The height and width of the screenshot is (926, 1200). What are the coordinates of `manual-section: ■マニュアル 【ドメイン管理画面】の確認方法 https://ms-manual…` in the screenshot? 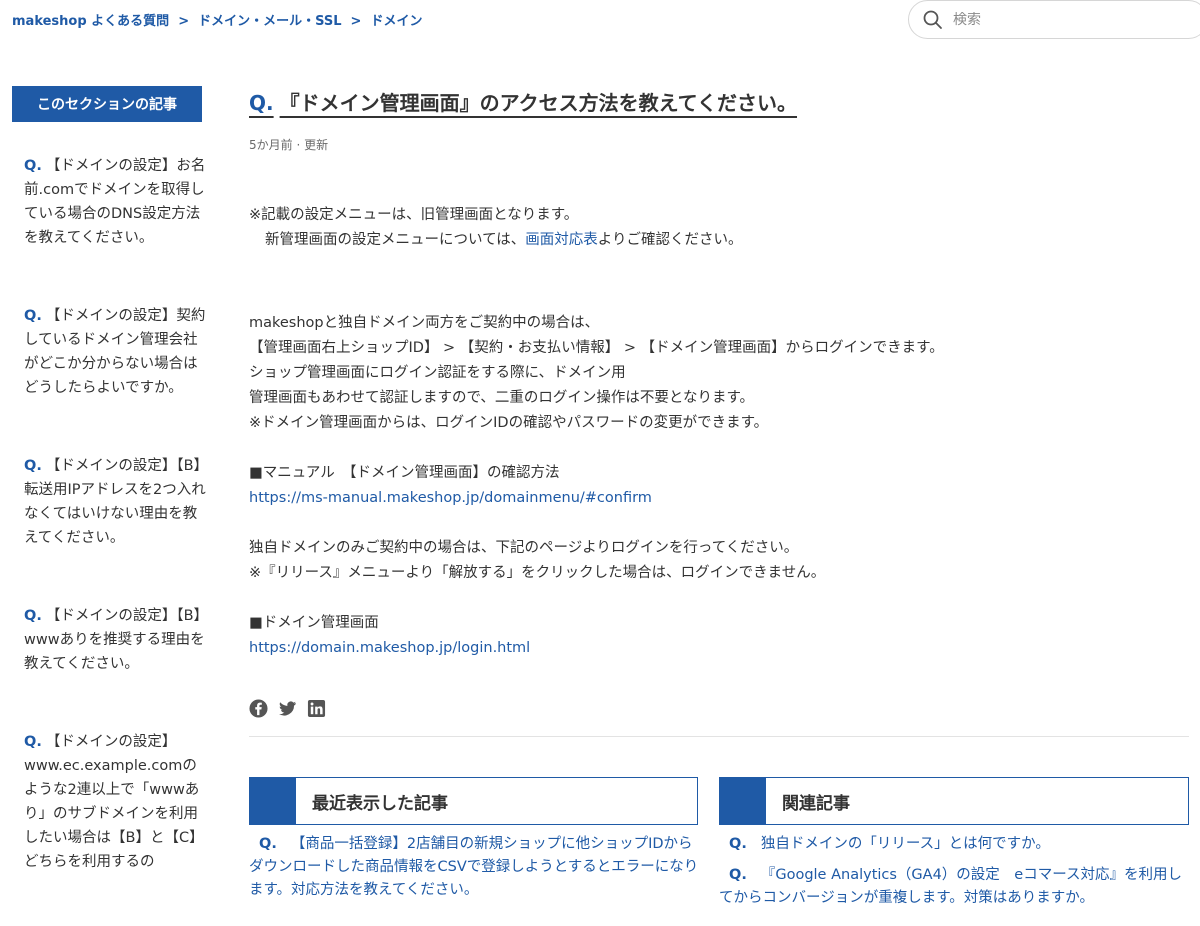 It's located at (719, 486).